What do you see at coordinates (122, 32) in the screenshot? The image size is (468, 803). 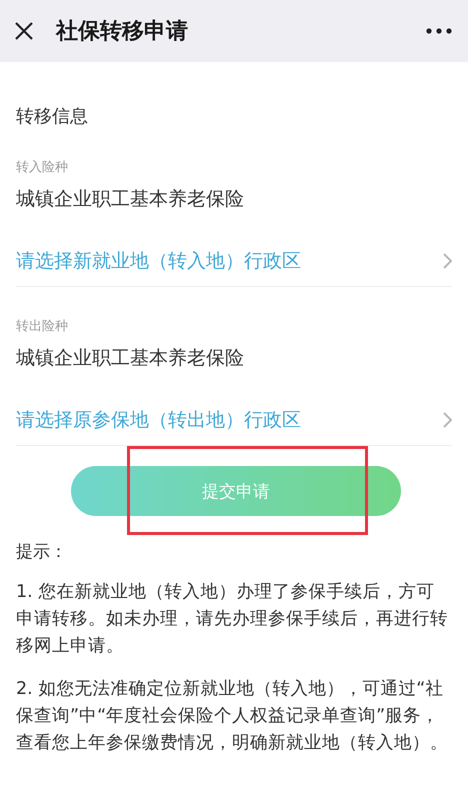 I see `page-title: 社保转移申请` at bounding box center [122, 32].